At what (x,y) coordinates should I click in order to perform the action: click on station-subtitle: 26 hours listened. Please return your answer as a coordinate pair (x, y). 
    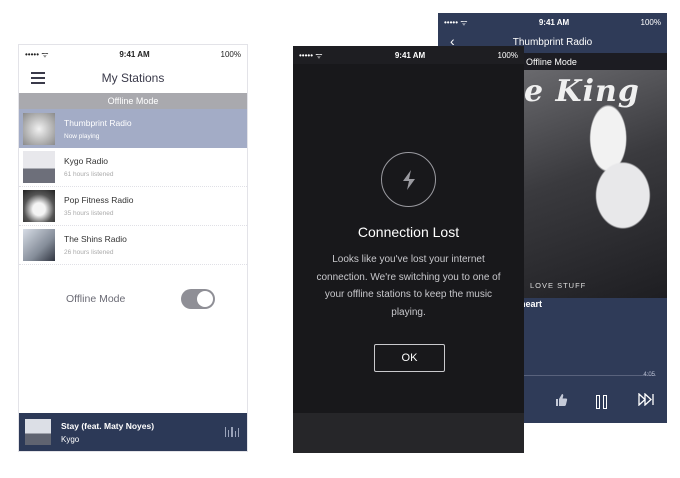
    Looking at the image, I should click on (89, 252).